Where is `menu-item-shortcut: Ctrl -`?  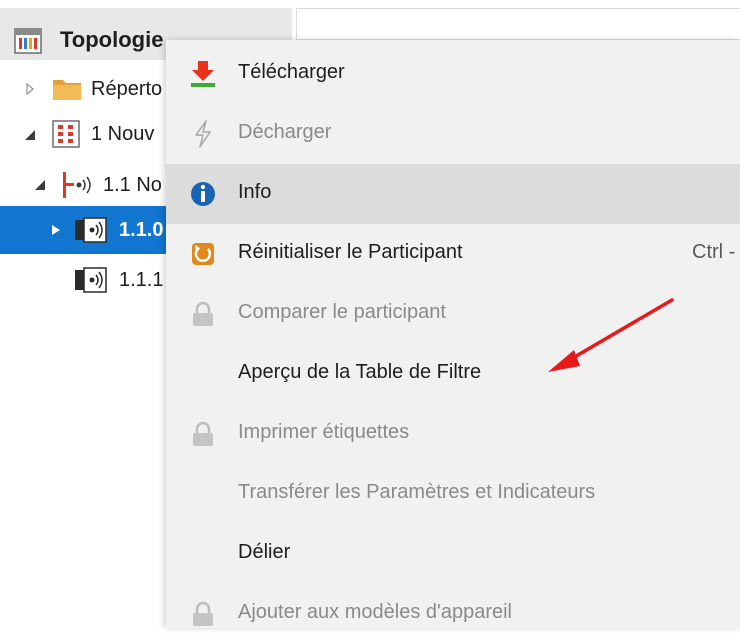 menu-item-shortcut: Ctrl - is located at coordinates (714, 252).